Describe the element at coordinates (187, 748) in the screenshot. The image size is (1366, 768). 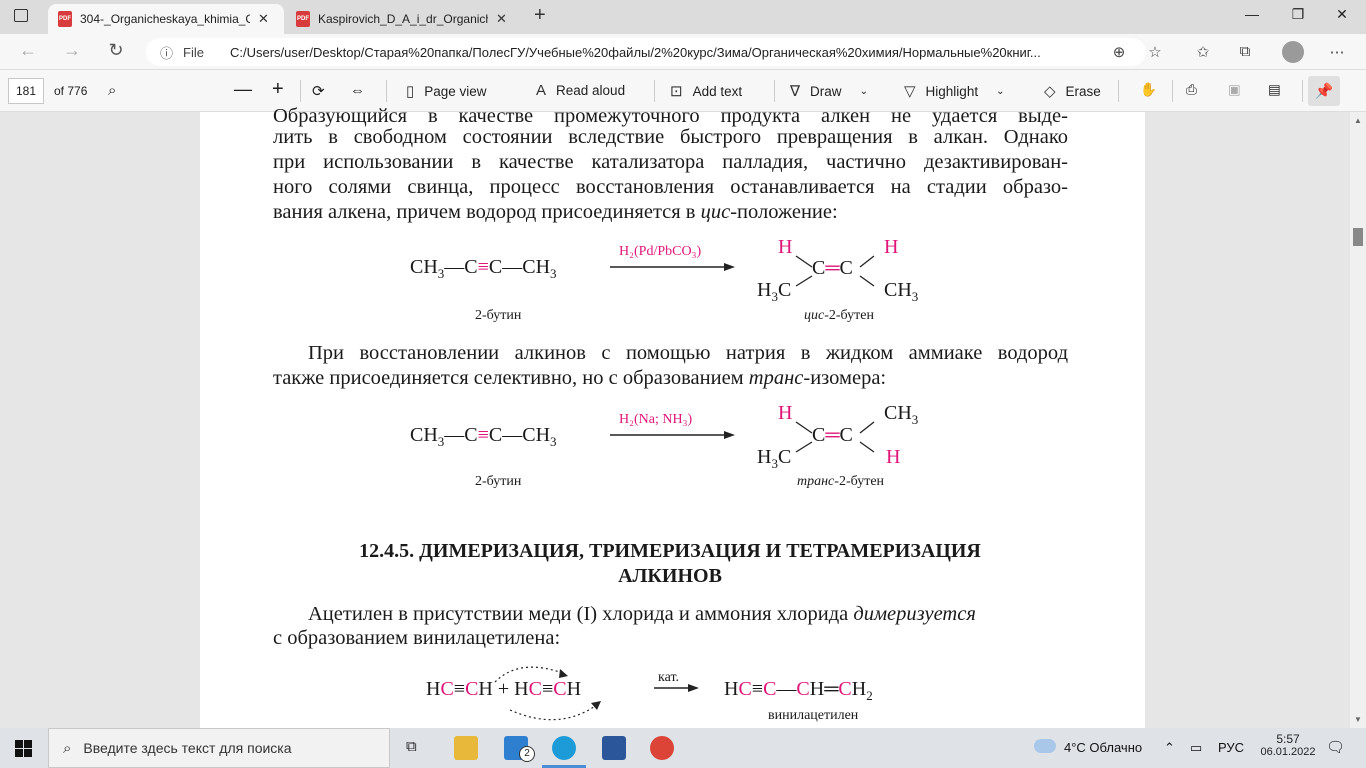
I see `search-placeholder: Введите здесь текст для поиска` at that location.